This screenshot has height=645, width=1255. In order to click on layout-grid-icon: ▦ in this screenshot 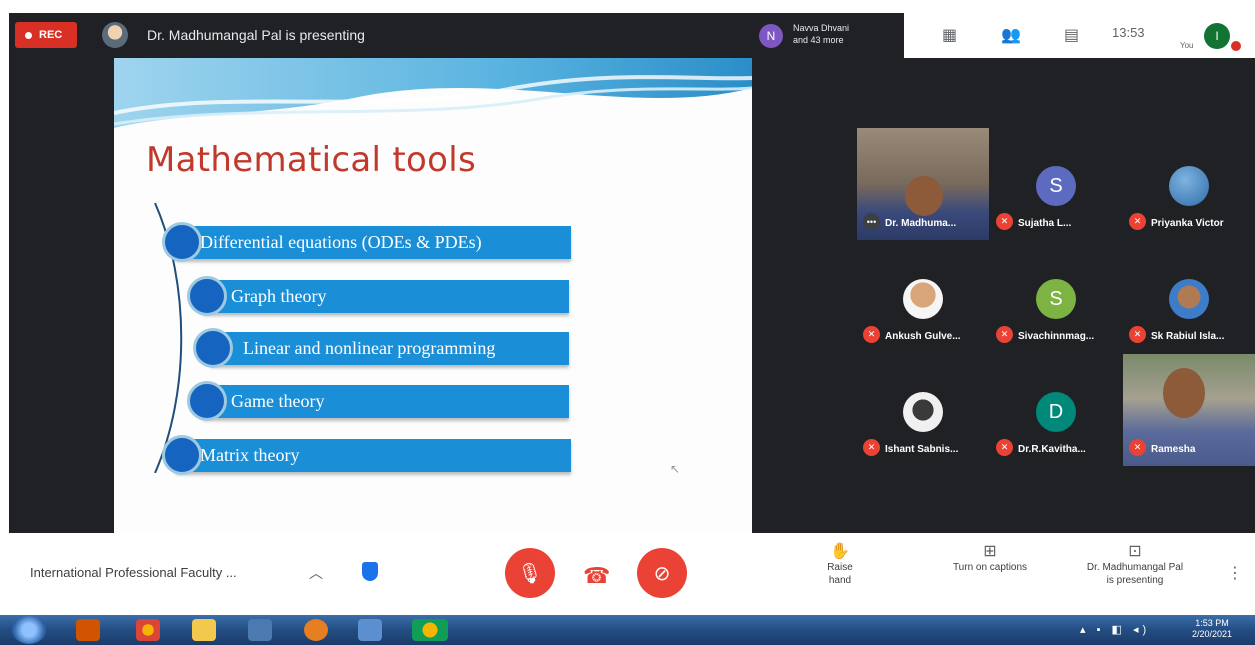, I will do `click(949, 35)`.